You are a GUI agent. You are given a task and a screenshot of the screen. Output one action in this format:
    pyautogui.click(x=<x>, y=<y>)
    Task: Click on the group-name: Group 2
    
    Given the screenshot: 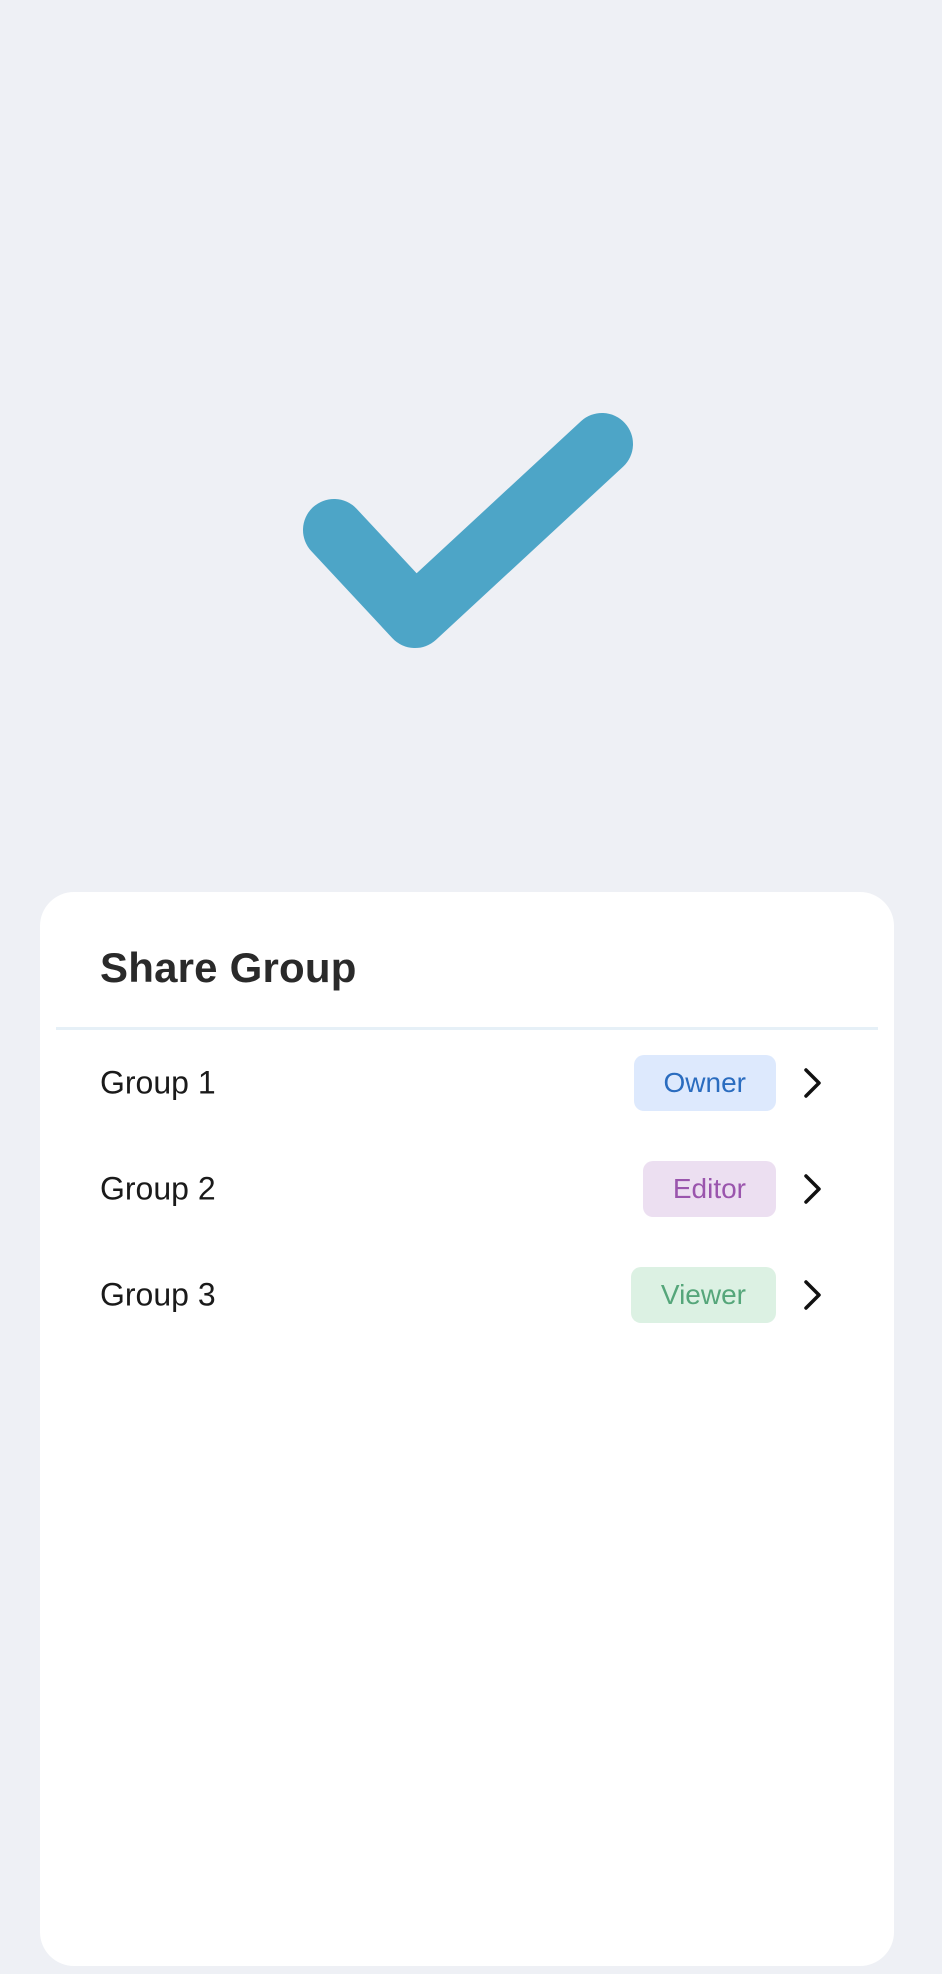 What is the action you would take?
    pyautogui.click(x=158, y=1188)
    